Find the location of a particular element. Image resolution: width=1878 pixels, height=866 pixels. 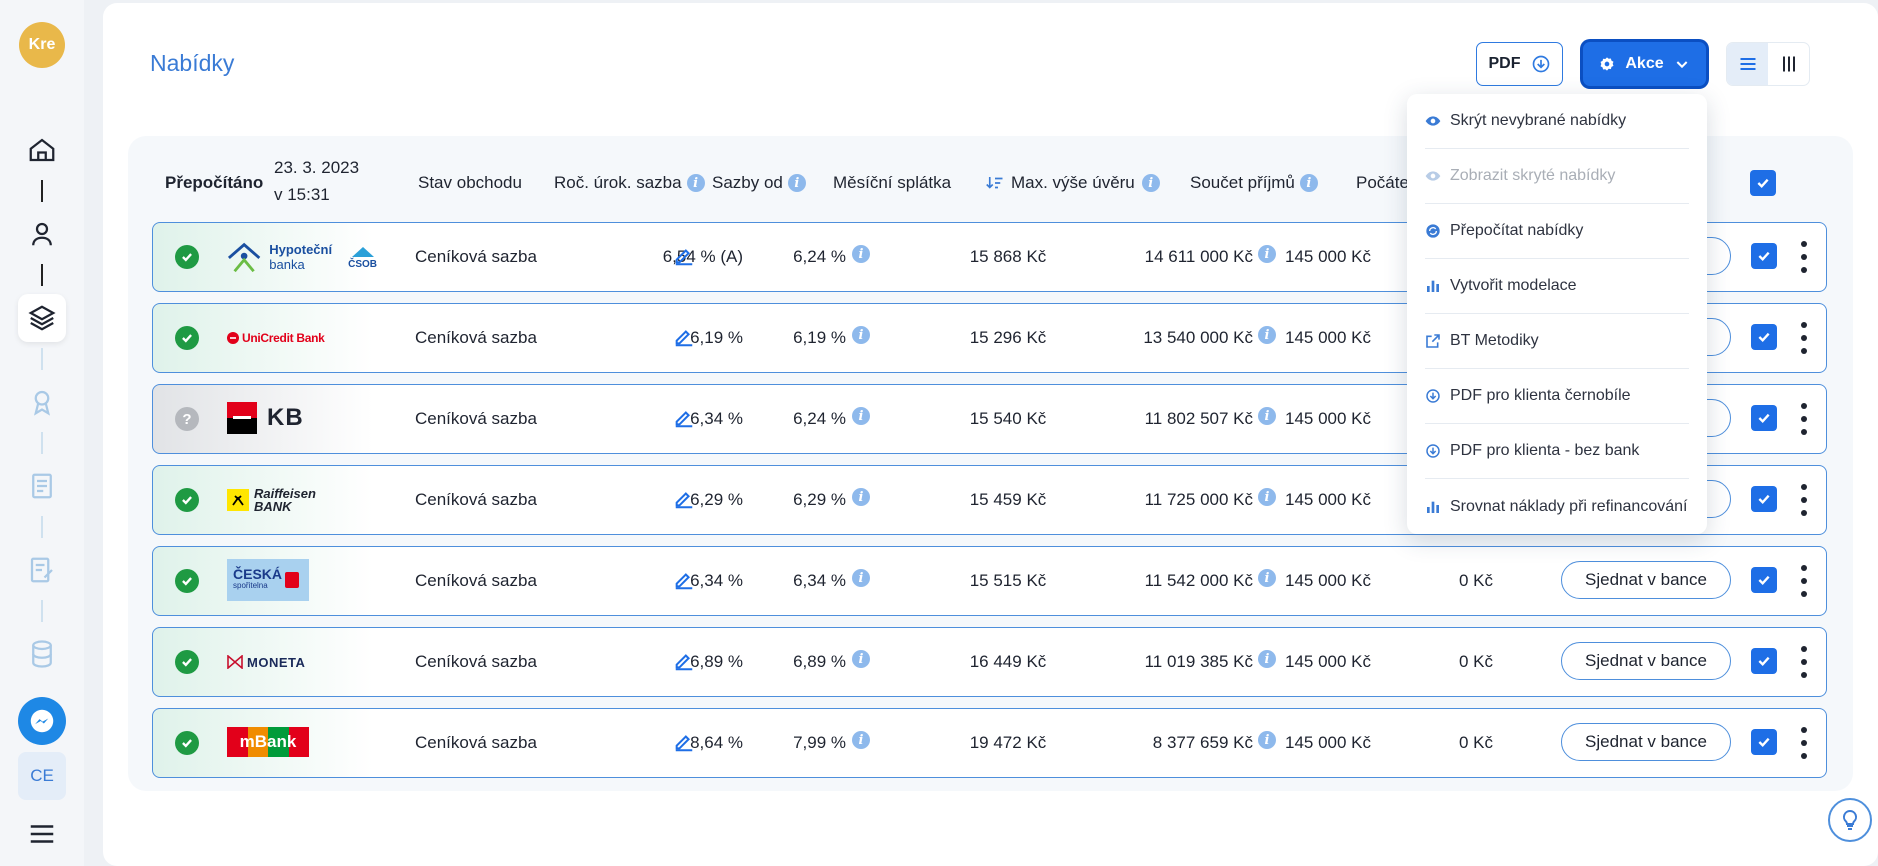

menu-item: BT Metodiky is located at coordinates (1557, 341).